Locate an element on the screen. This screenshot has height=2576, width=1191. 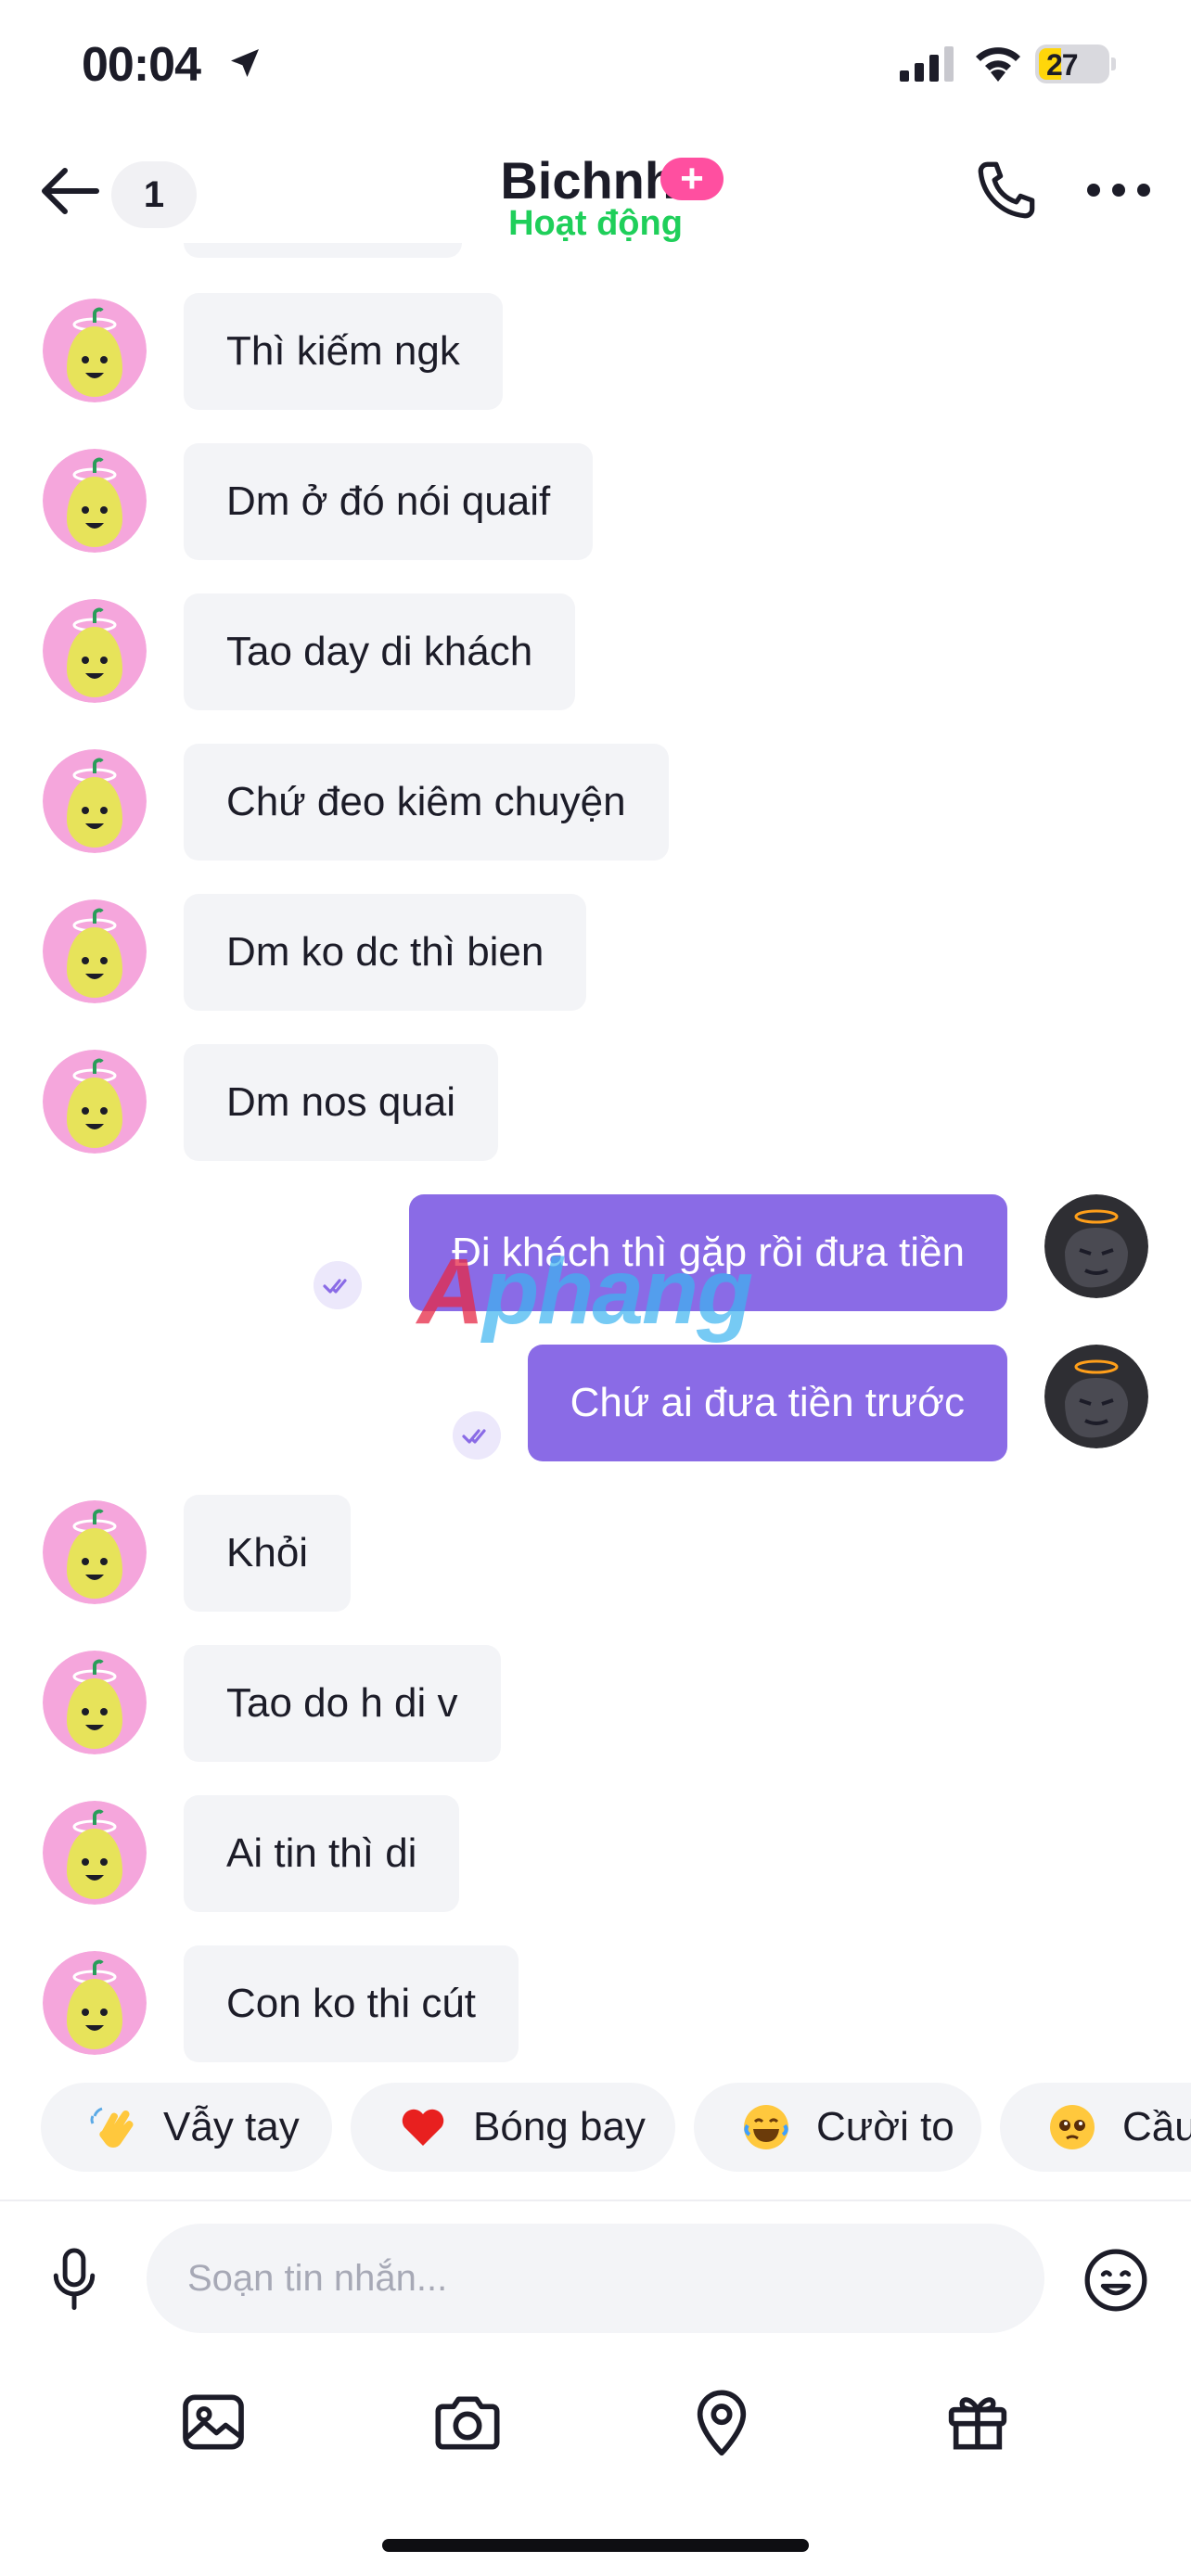
more-options-icon is located at coordinates (1119, 193).